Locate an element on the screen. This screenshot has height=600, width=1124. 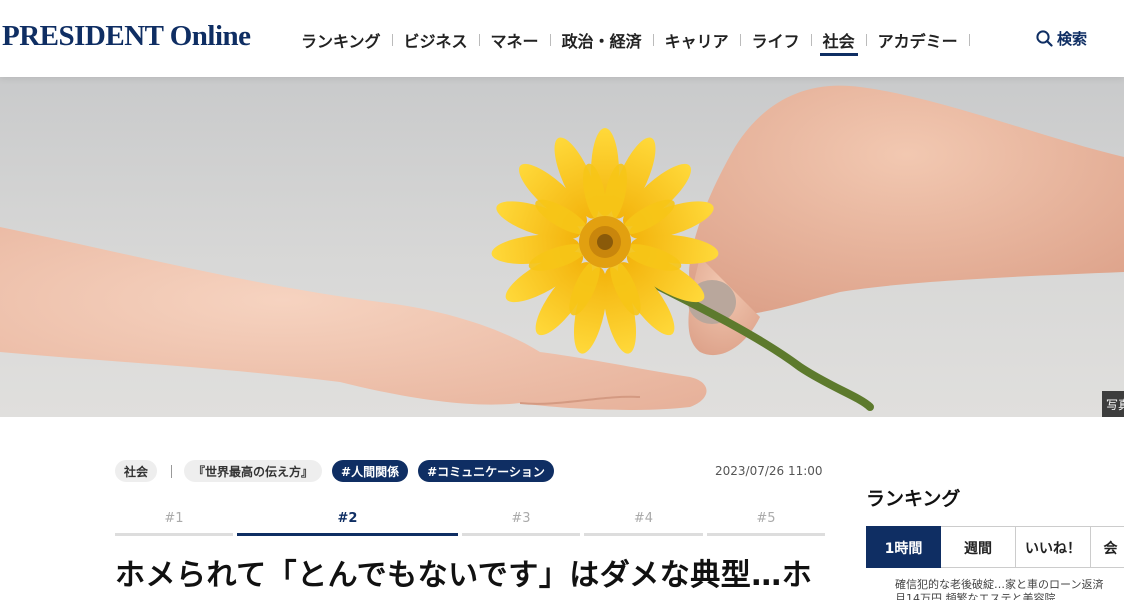
nav-item-business: ビジネス is located at coordinates (436, 39).